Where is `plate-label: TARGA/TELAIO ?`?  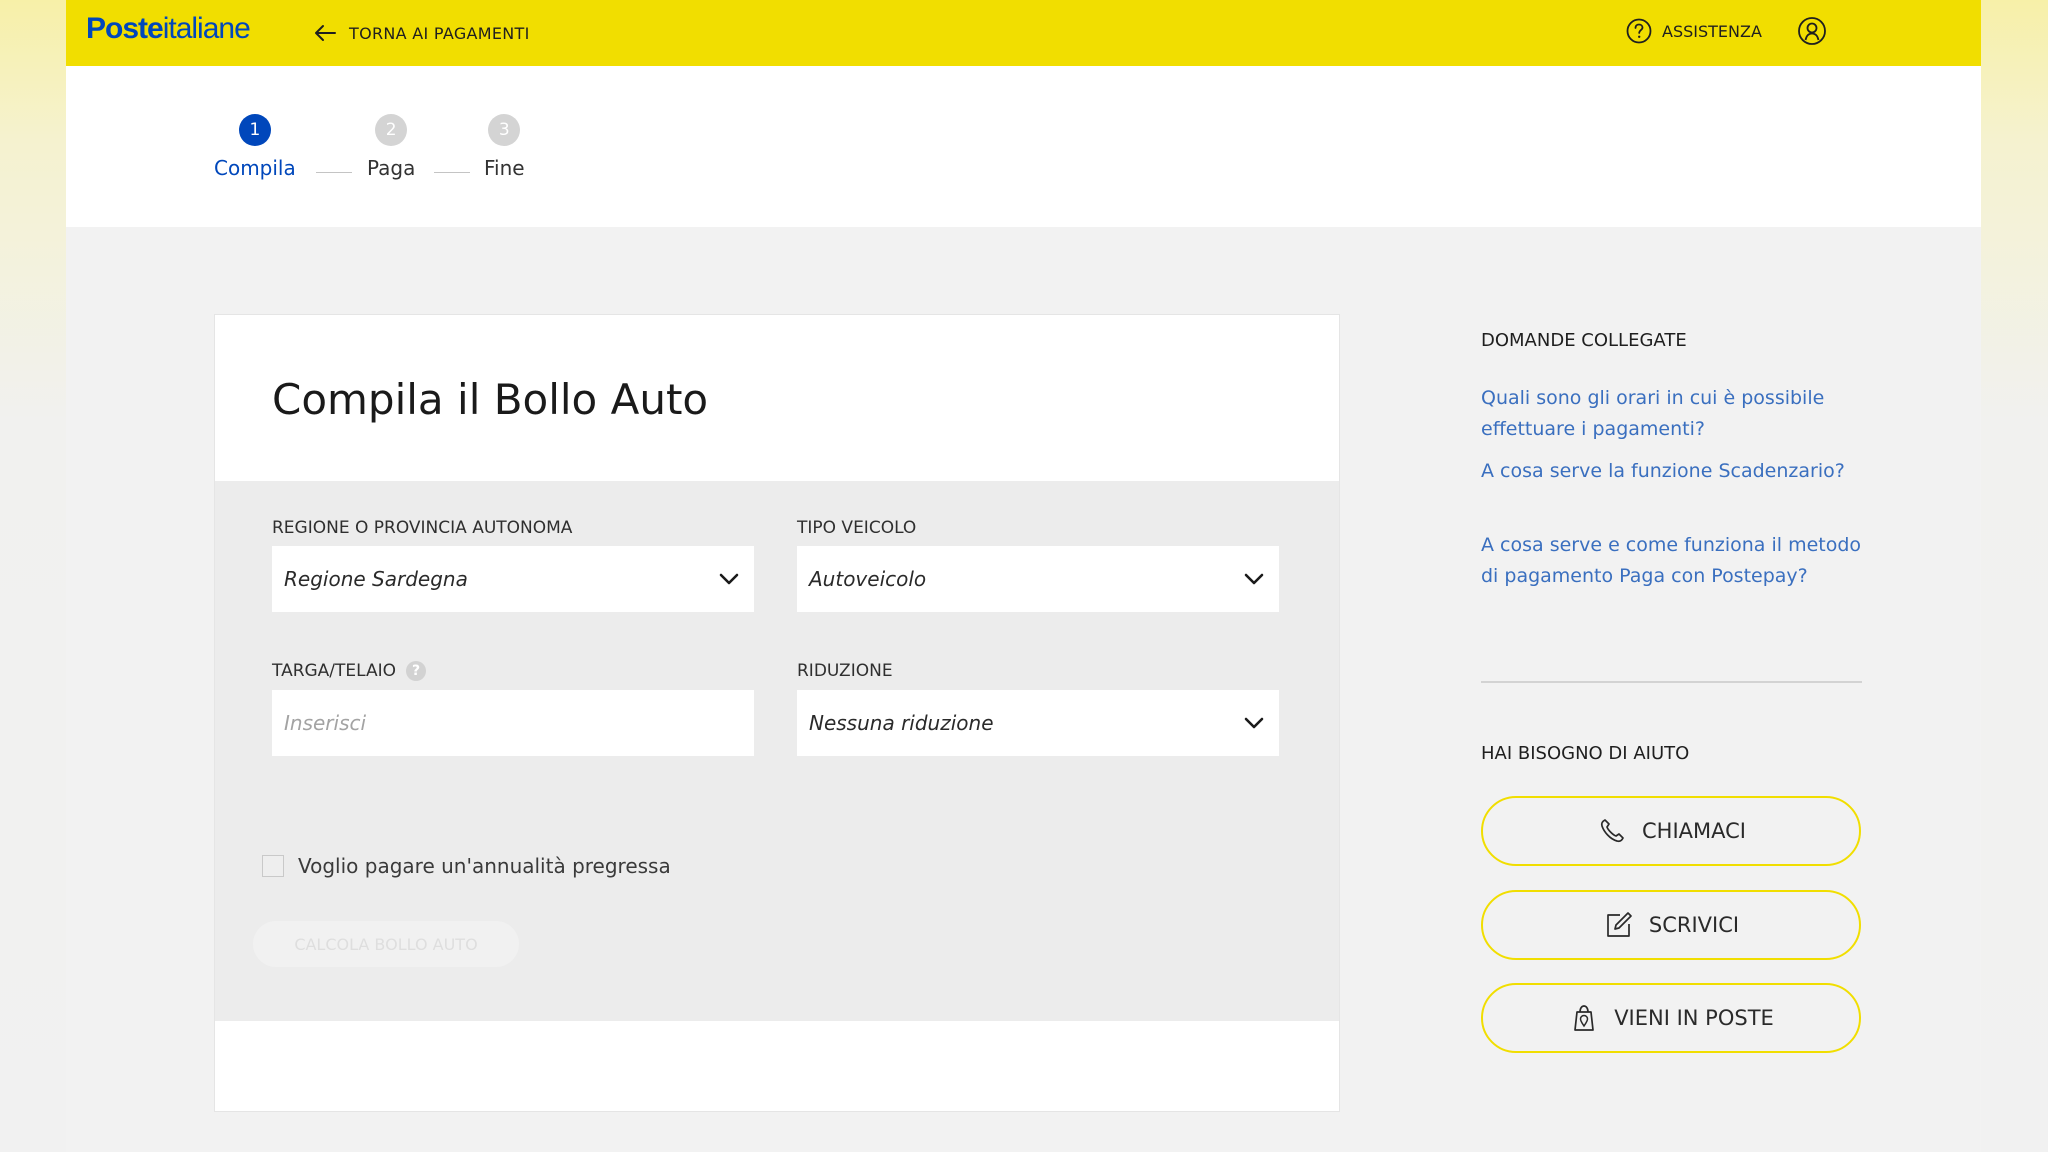 plate-label: TARGA/TELAIO ? is located at coordinates (349, 671).